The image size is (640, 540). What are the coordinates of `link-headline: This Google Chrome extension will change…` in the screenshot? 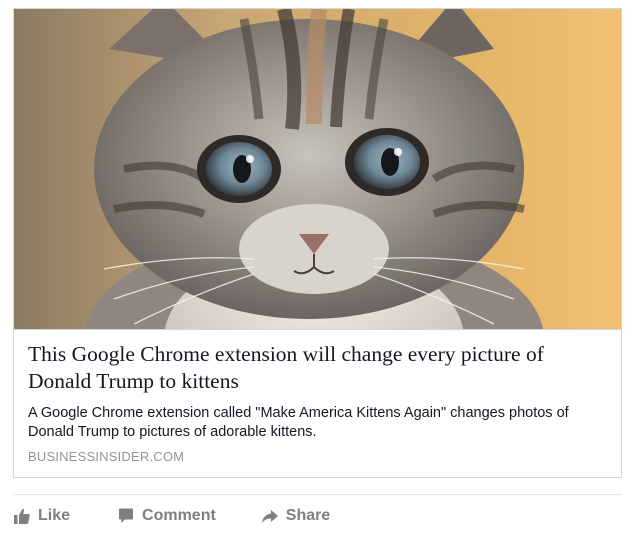 It's located at (317, 368).